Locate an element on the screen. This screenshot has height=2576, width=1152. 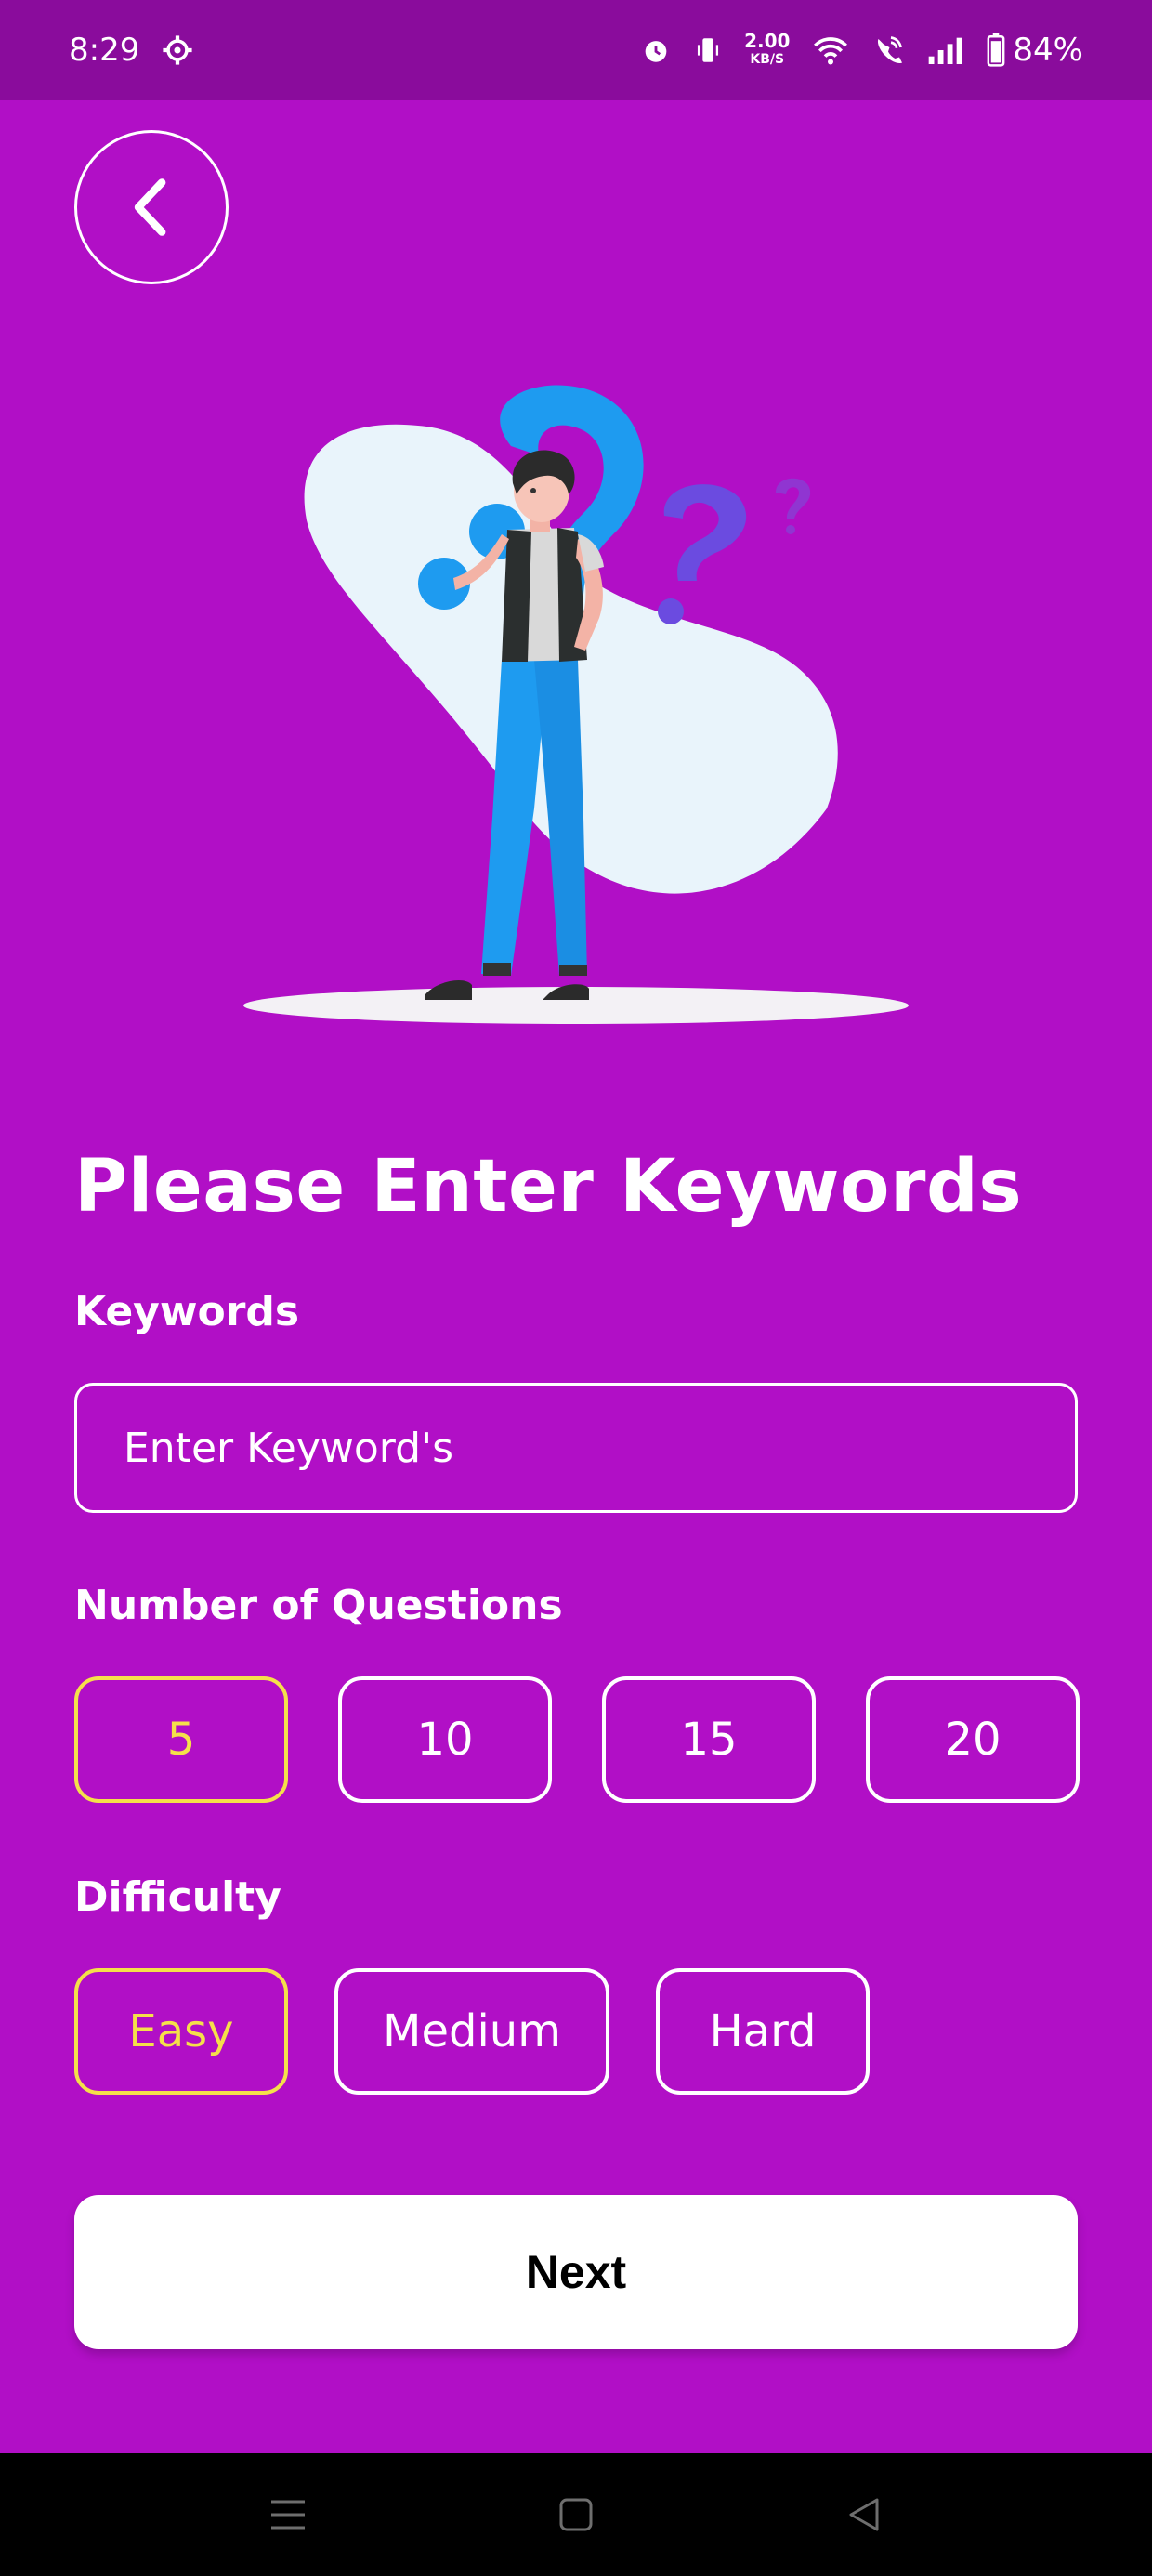
back-icon is located at coordinates (864, 2515).